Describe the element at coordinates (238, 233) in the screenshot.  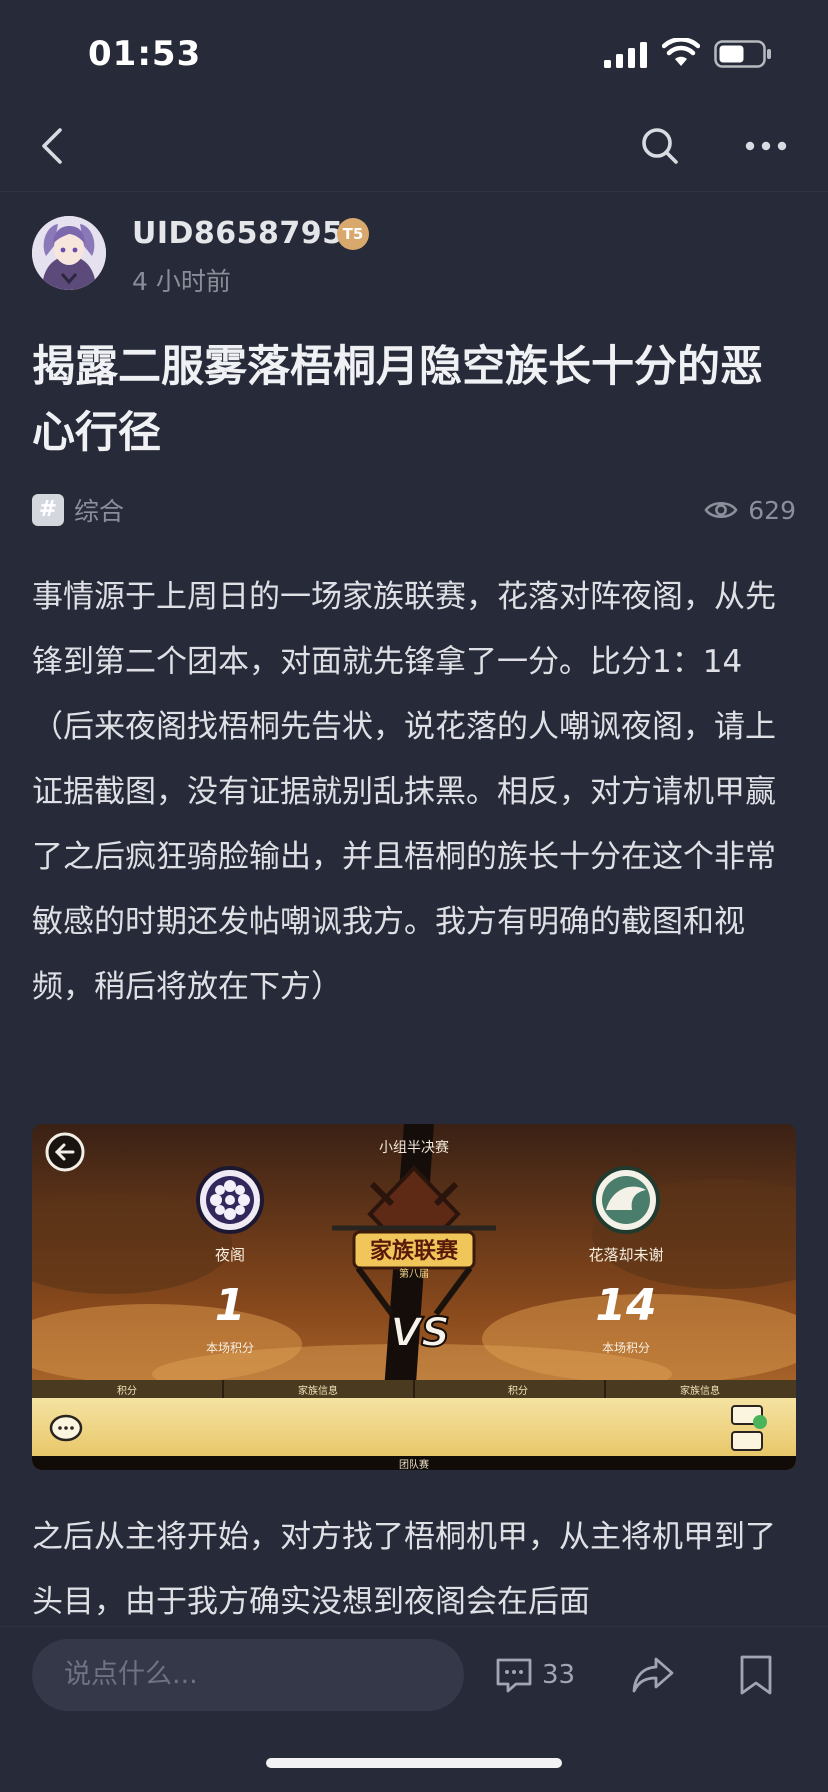
I see `author-name: UID8658795` at that location.